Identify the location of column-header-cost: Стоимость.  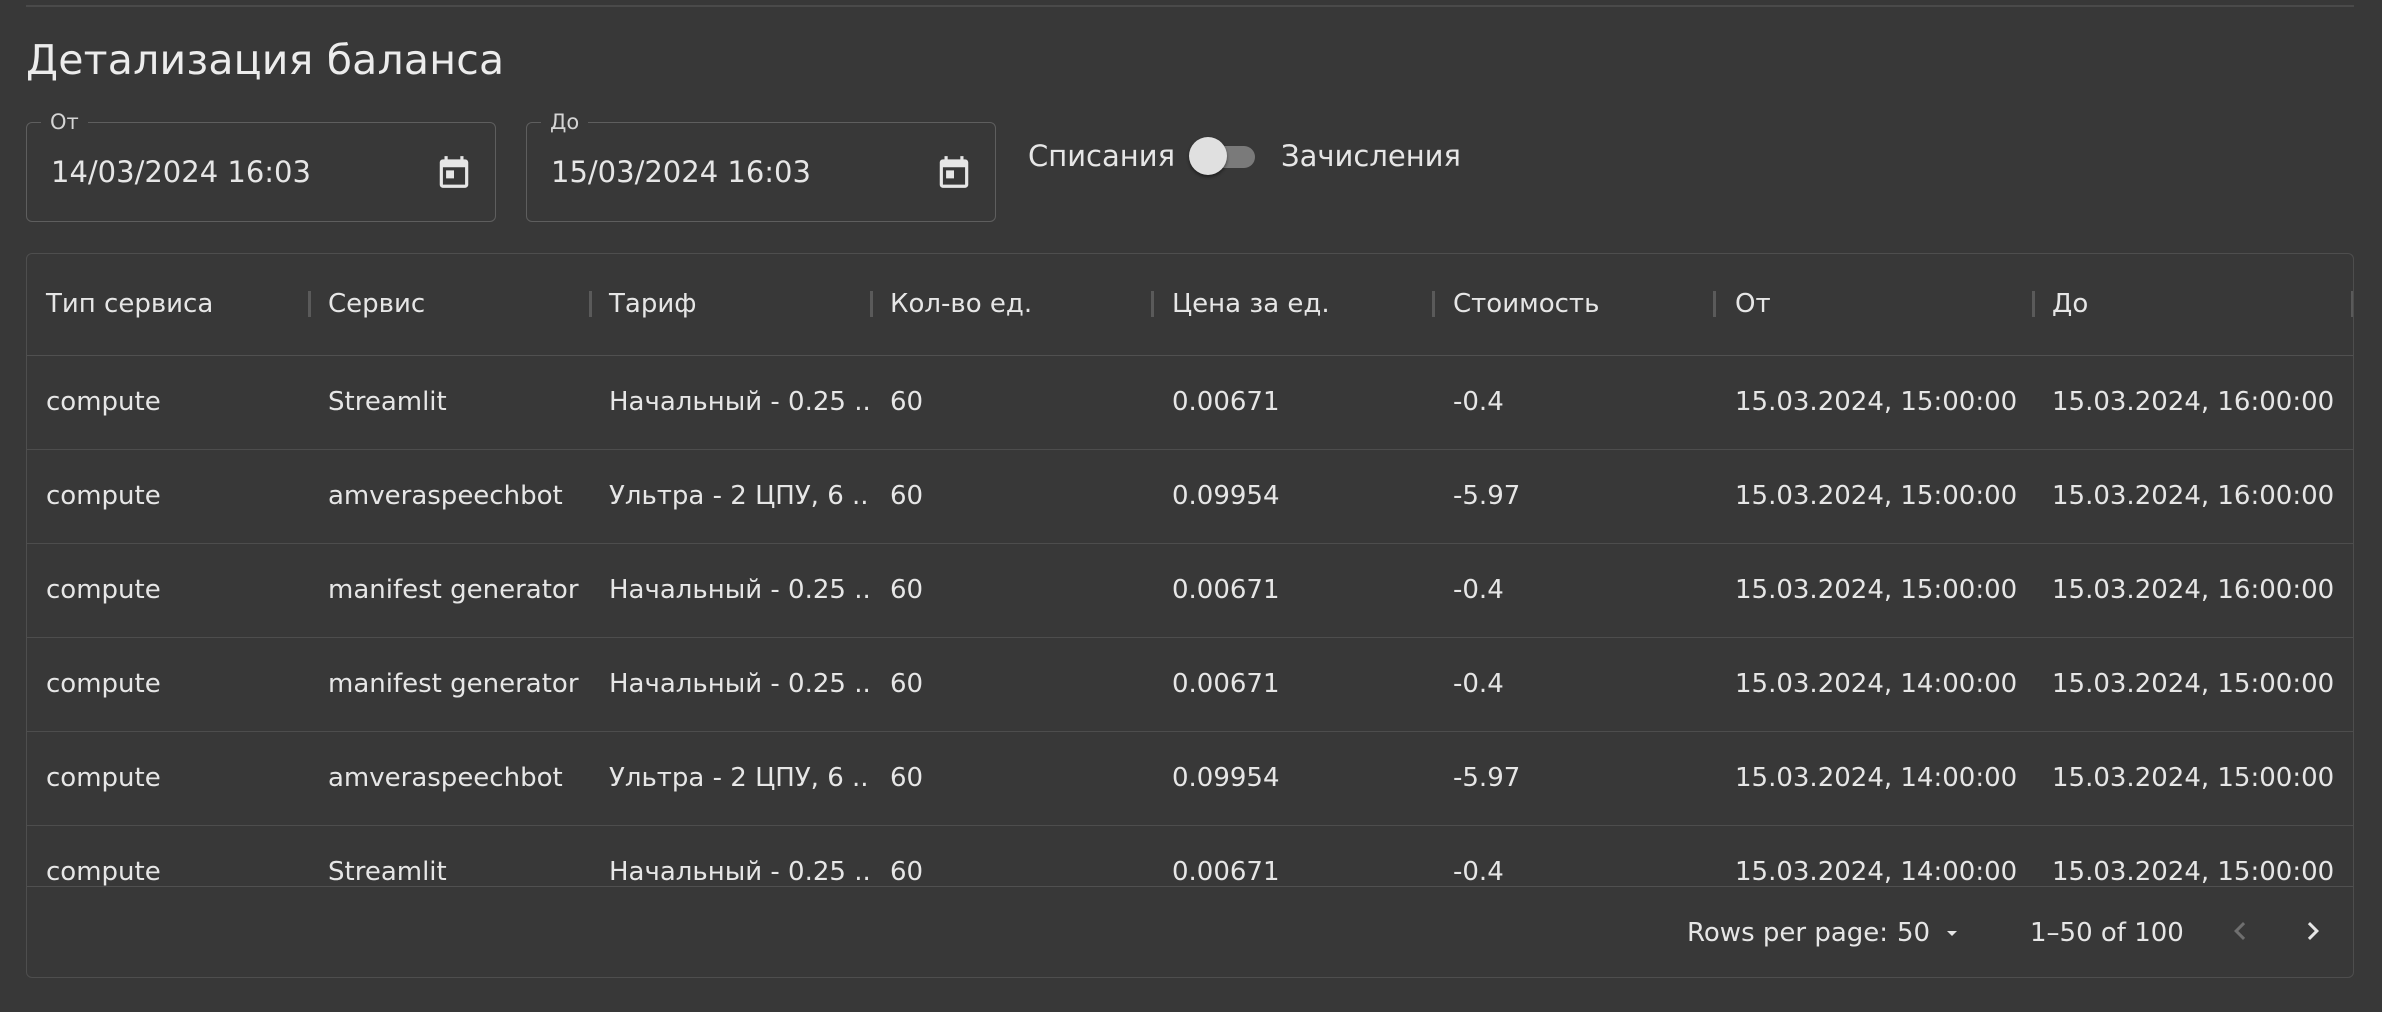
(1526, 304).